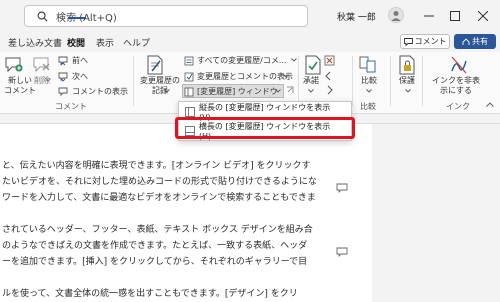 The image size is (500, 302). I want to click on show-markup-button: 変更履歴とコメントの表示, so click(238, 76).